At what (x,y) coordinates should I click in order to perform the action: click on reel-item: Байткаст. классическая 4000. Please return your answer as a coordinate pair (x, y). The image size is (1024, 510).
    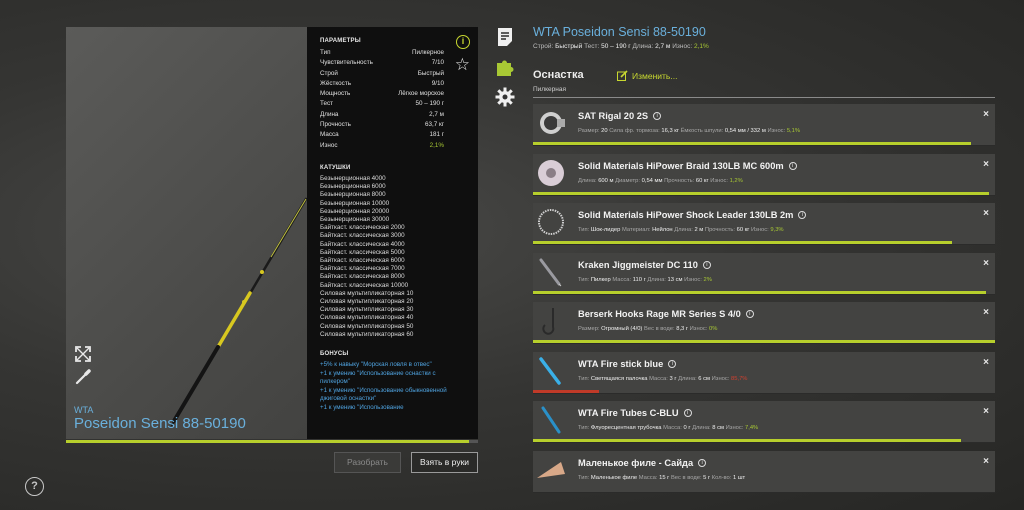
    Looking at the image, I should click on (362, 244).